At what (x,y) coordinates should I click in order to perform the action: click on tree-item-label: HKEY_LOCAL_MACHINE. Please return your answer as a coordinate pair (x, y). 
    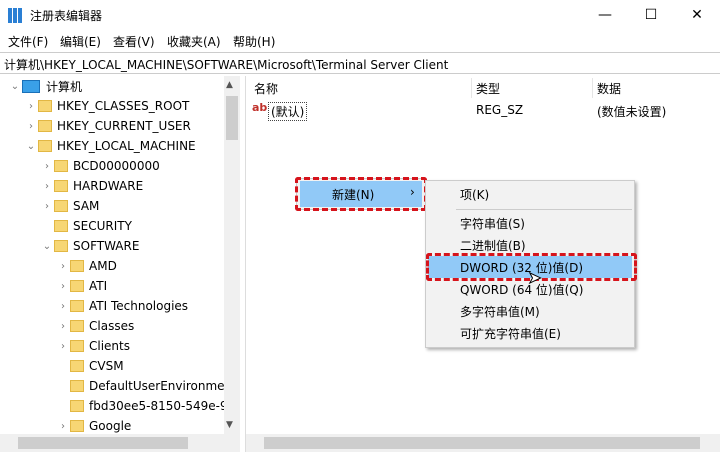
    Looking at the image, I should click on (126, 146).